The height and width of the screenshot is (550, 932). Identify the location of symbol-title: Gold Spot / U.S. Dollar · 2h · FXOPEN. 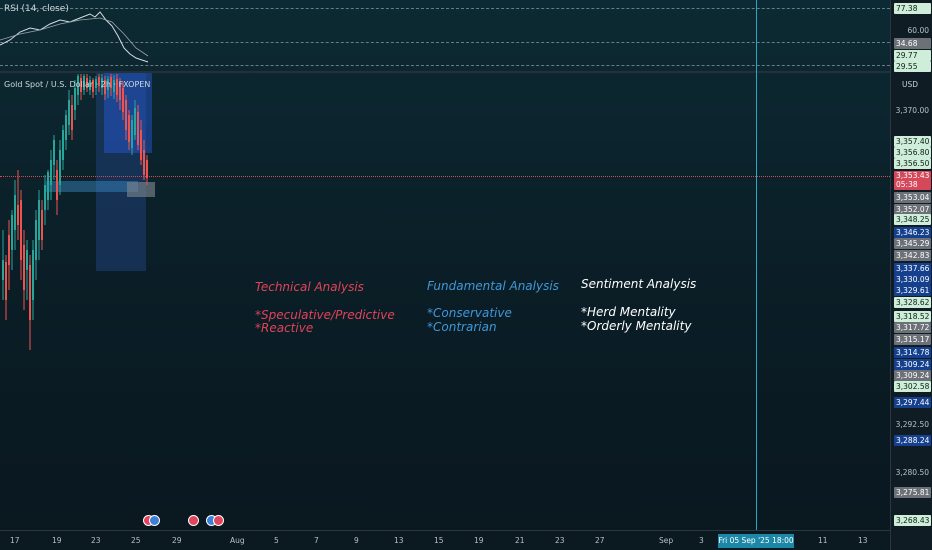
(77, 84).